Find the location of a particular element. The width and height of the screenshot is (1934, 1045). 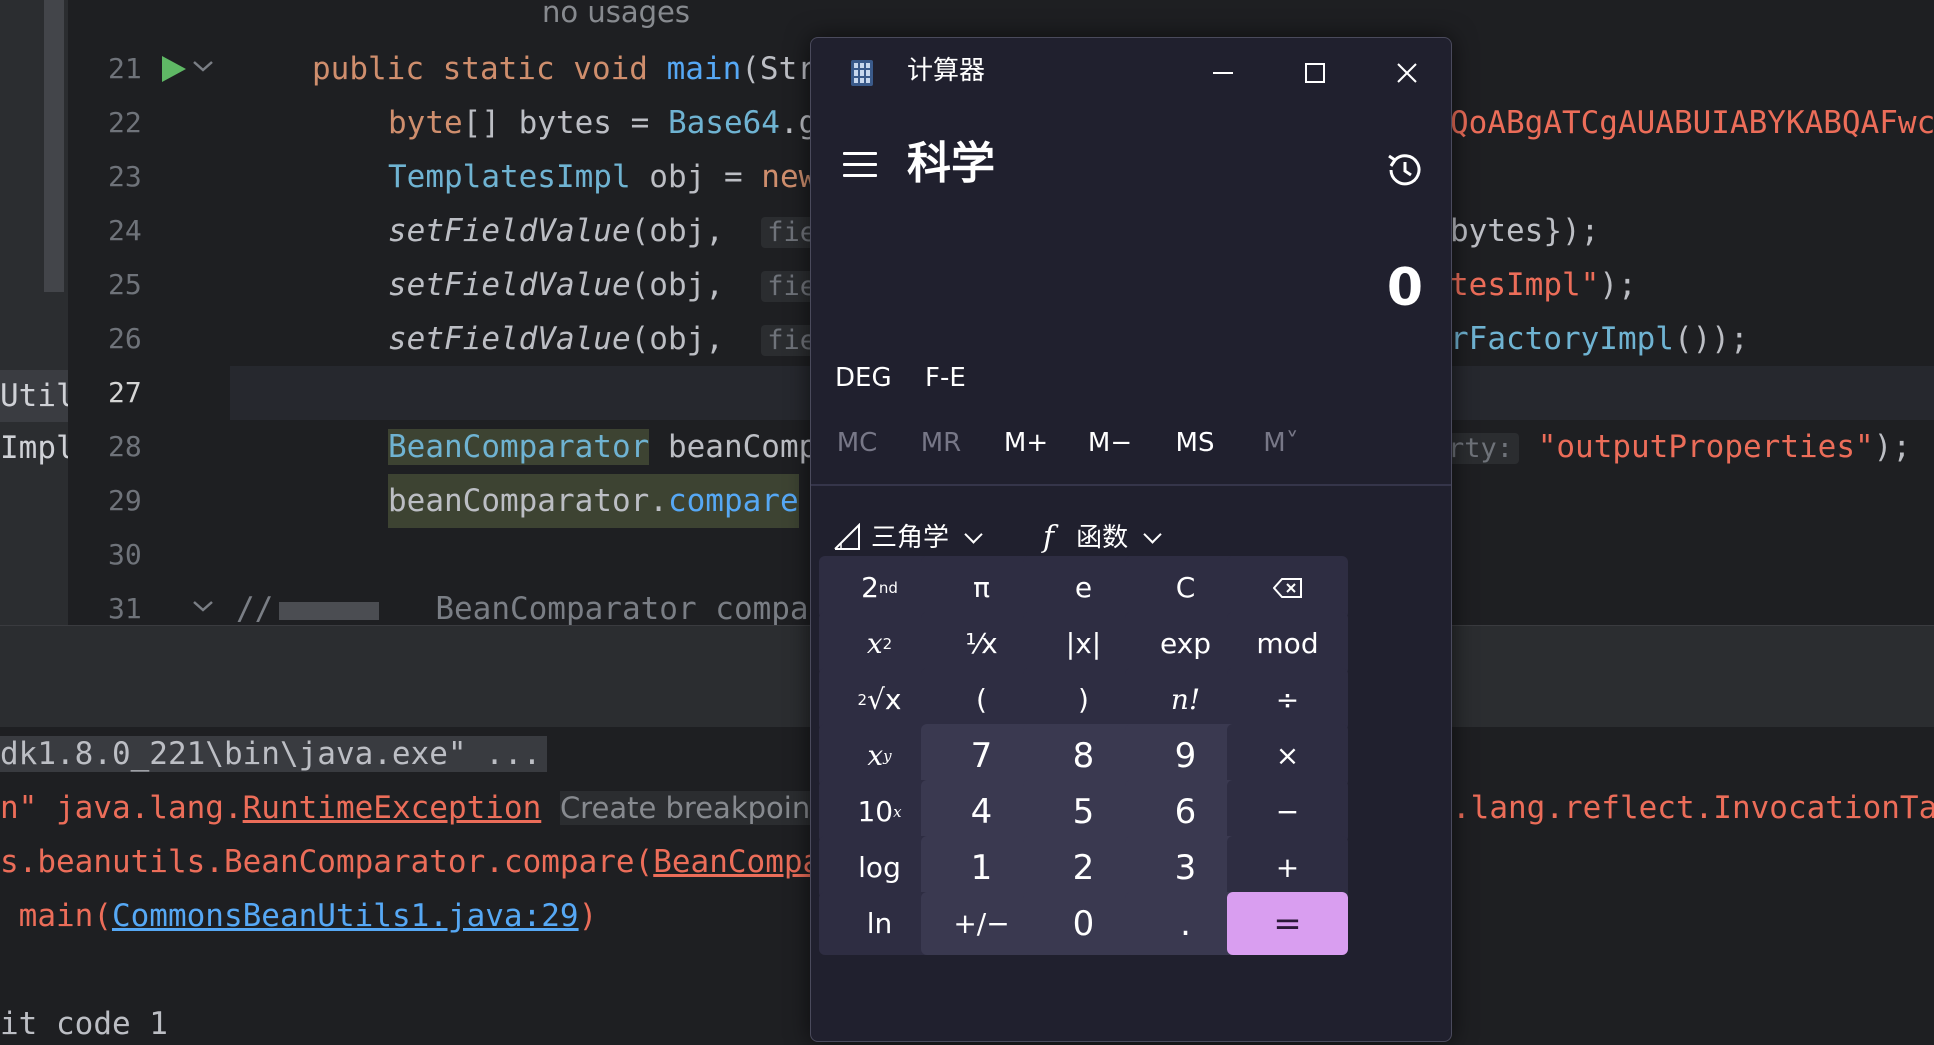

code-line-26: setFieldValue(obj, fiel is located at coordinates (613, 339).